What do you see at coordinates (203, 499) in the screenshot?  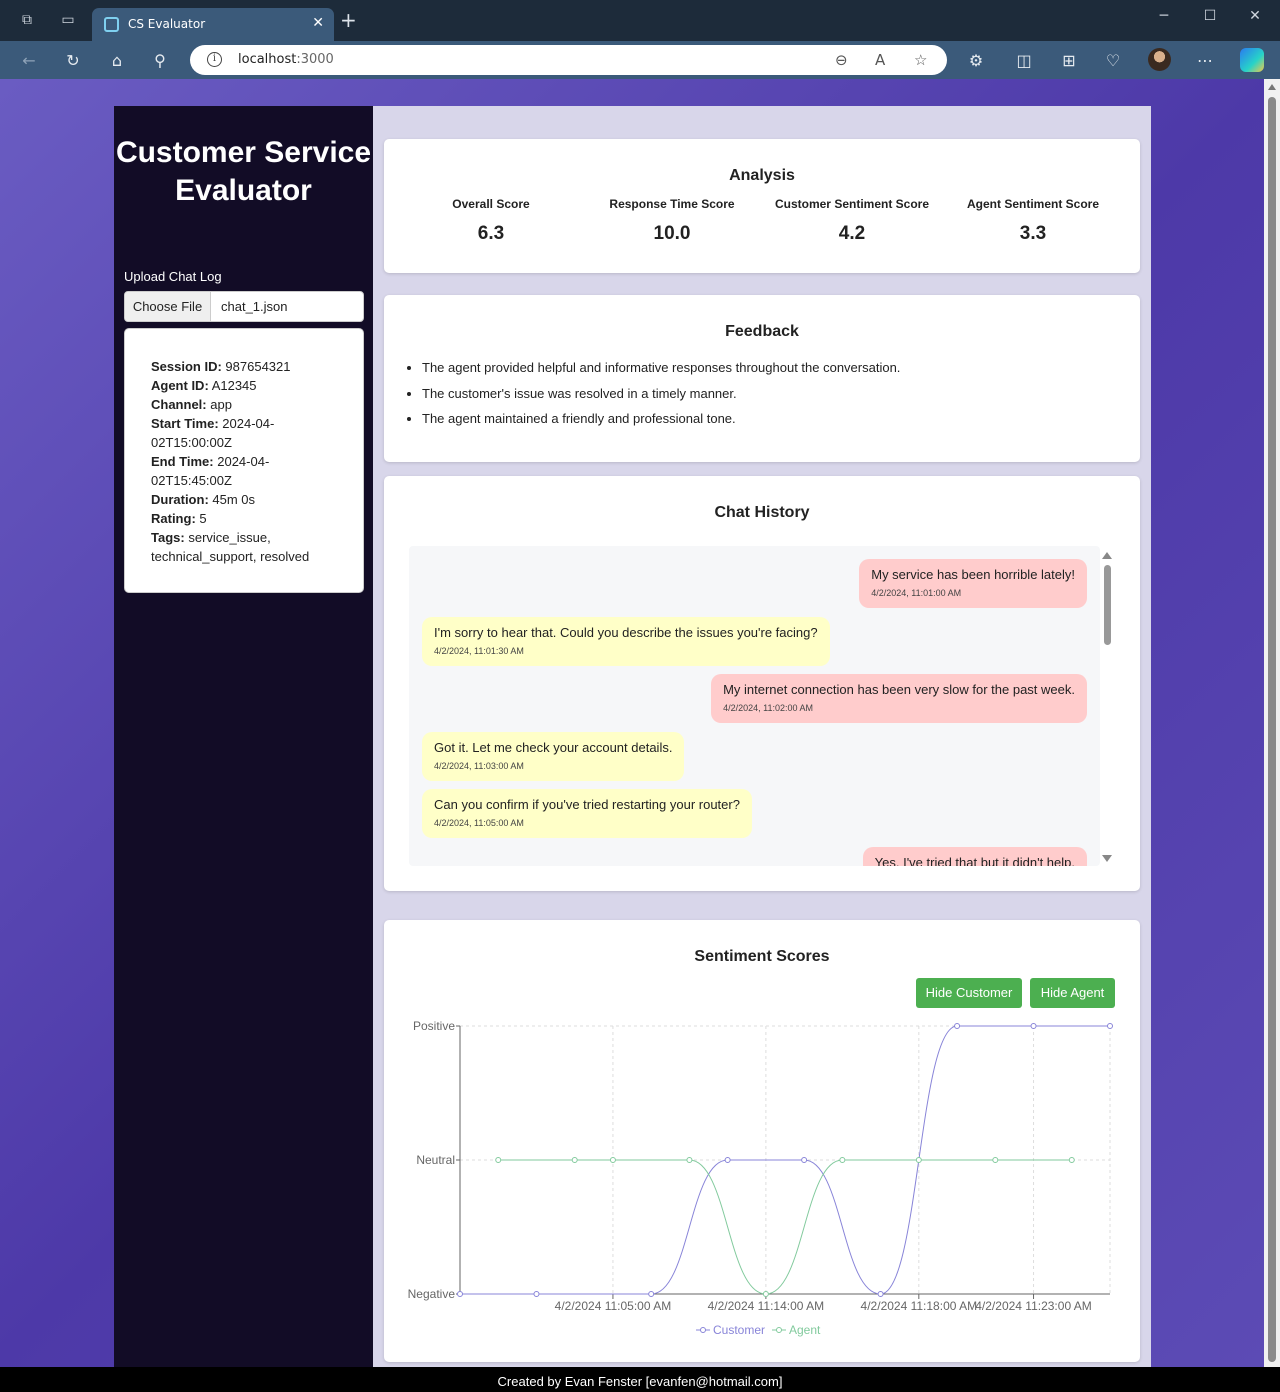 I see `duration-row: Duration: 45m 0s` at bounding box center [203, 499].